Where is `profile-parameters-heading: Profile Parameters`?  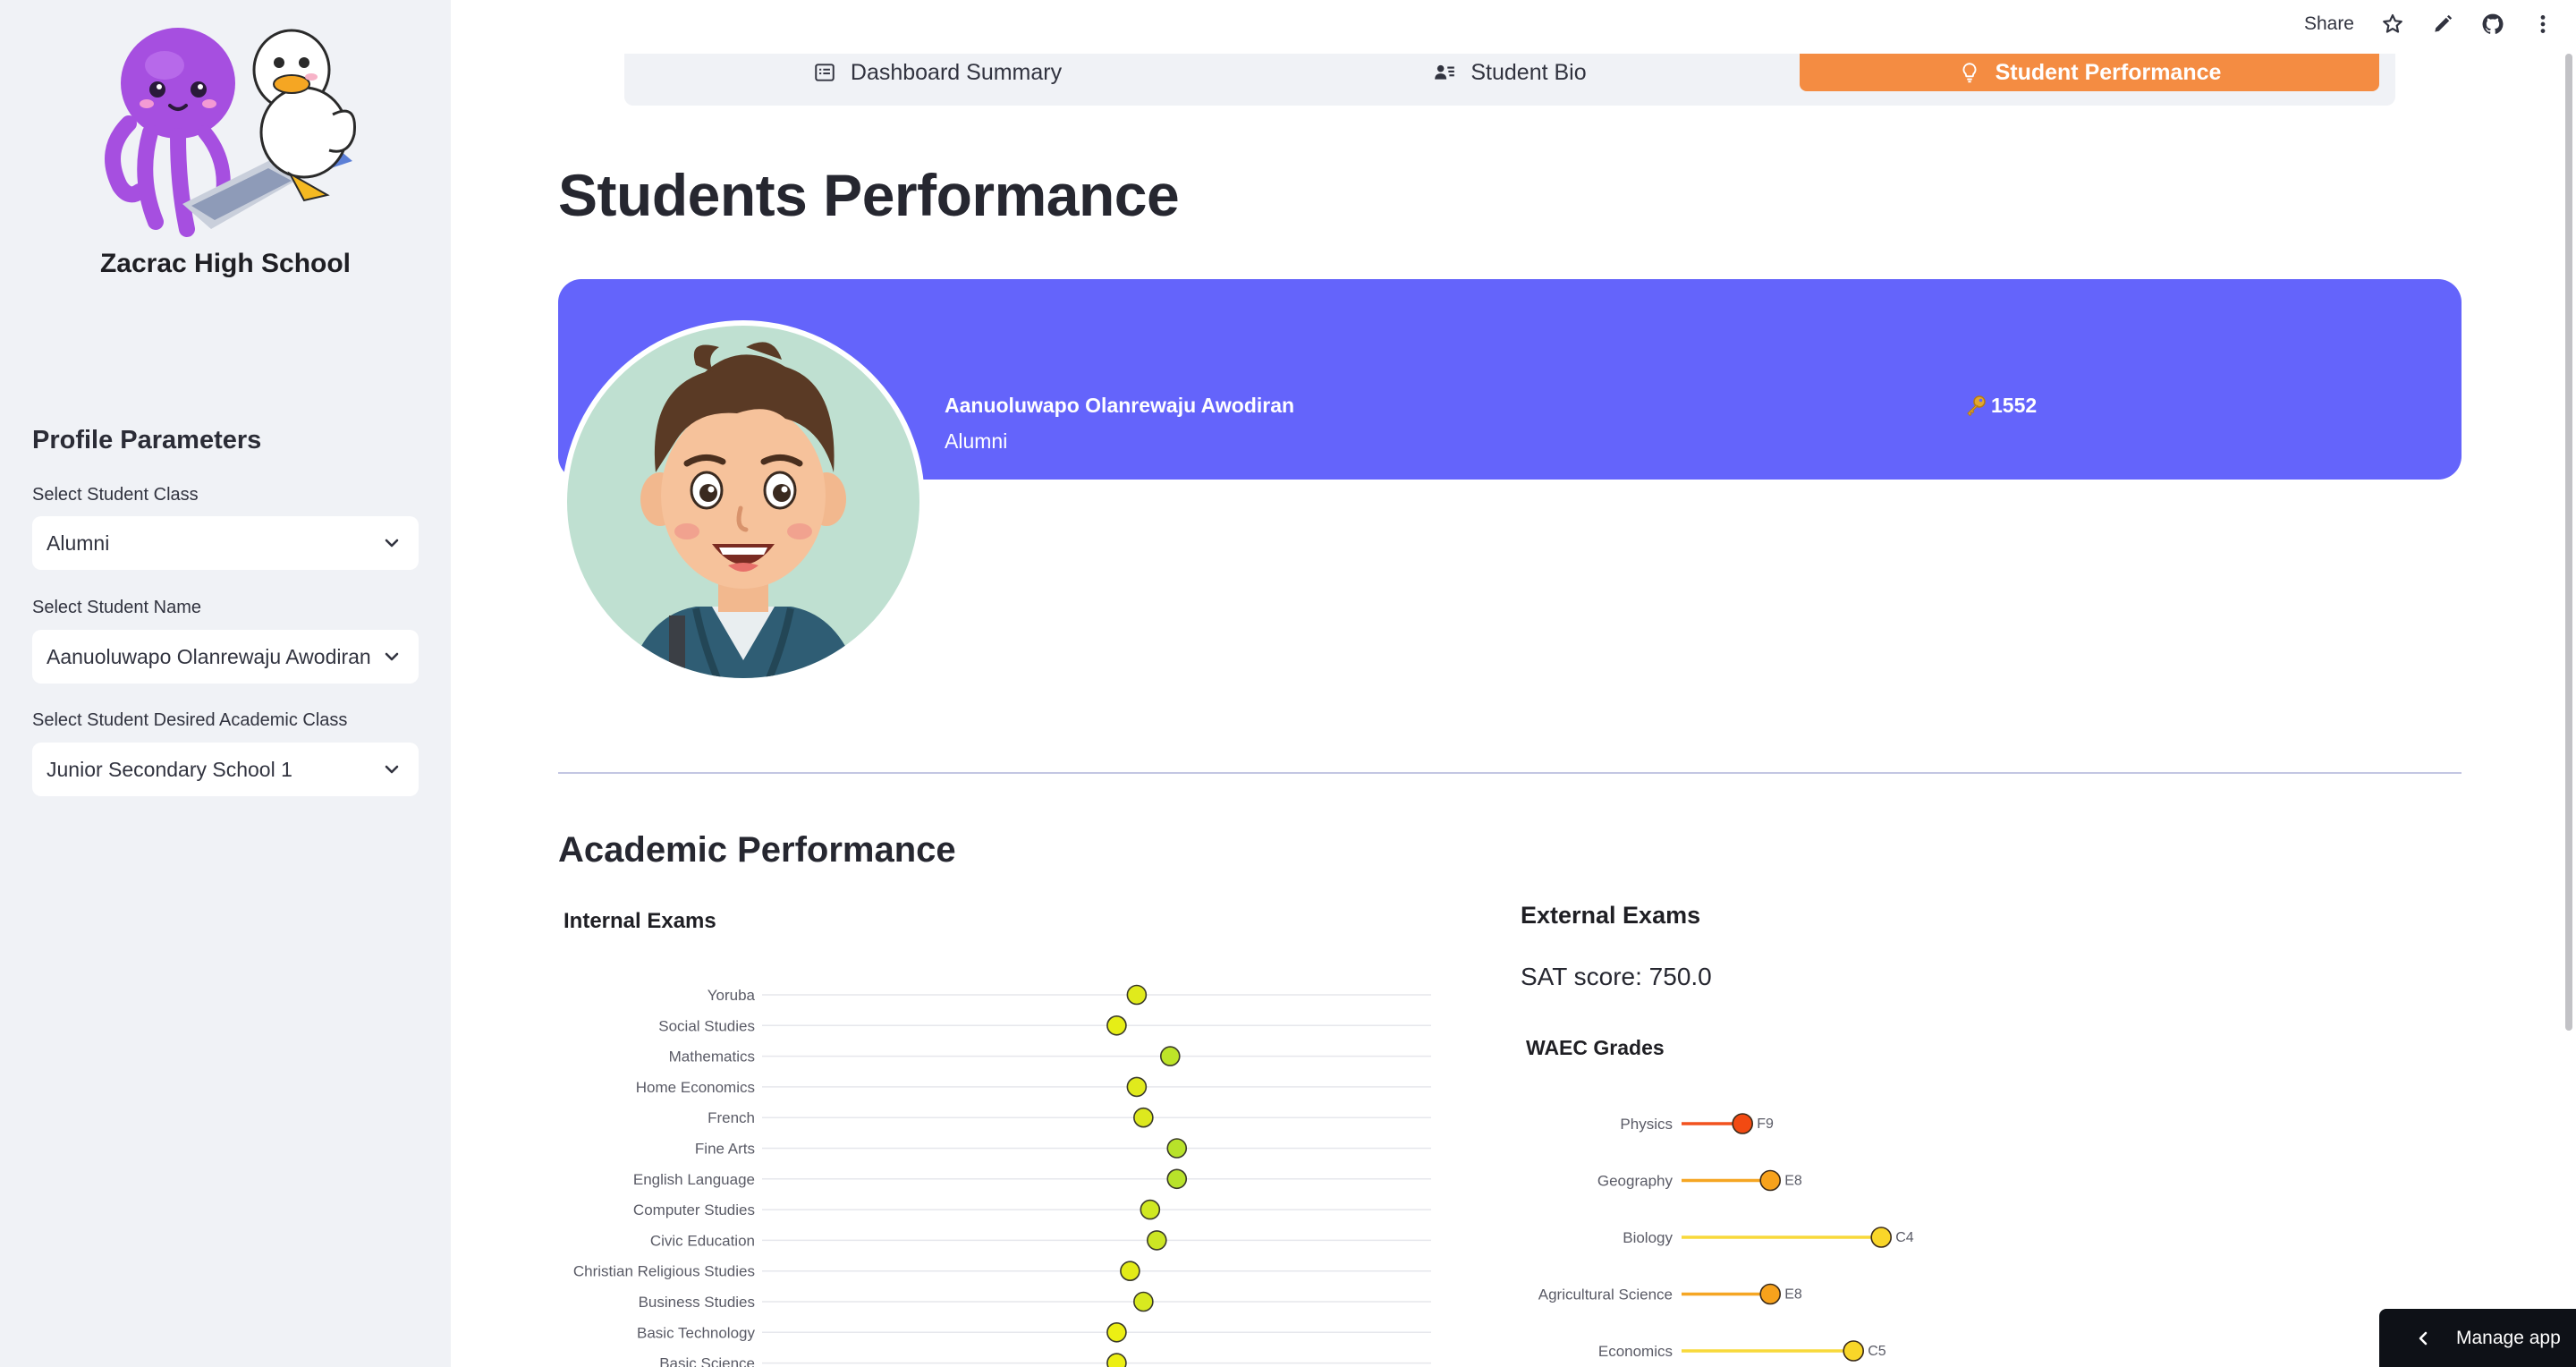
profile-parameters-heading: Profile Parameters is located at coordinates (147, 440).